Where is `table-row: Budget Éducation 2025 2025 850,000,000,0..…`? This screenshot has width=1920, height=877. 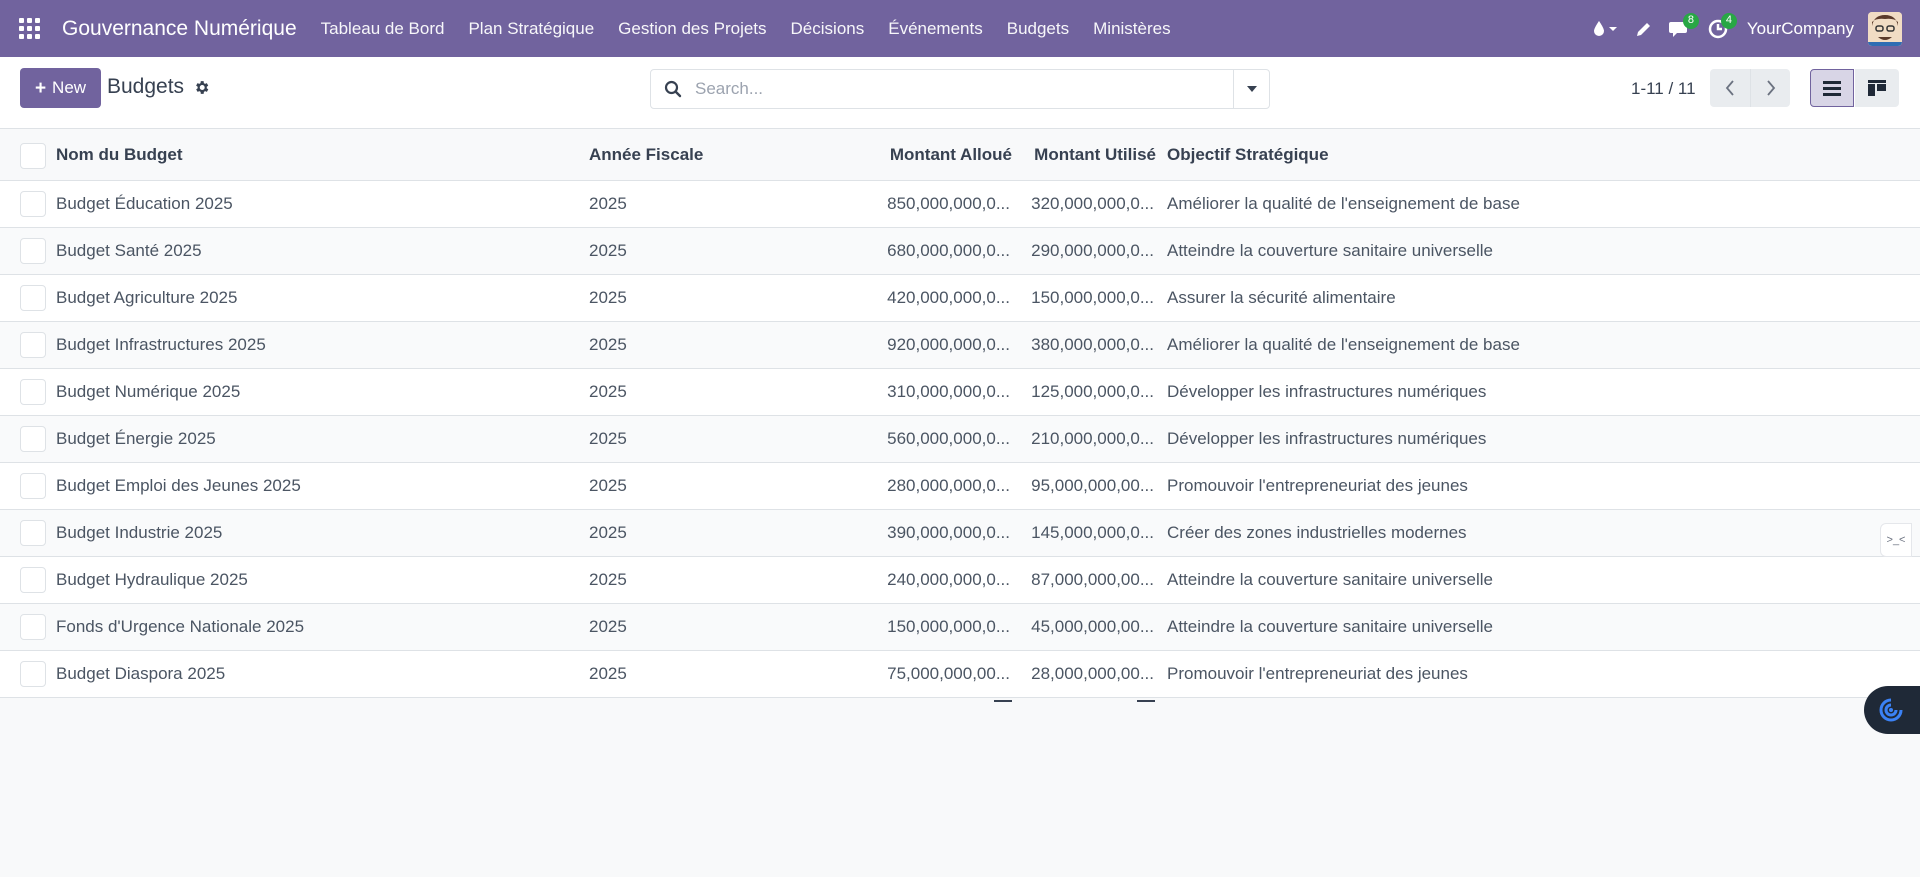 table-row: Budget Éducation 2025 2025 850,000,000,0..… is located at coordinates (960, 204).